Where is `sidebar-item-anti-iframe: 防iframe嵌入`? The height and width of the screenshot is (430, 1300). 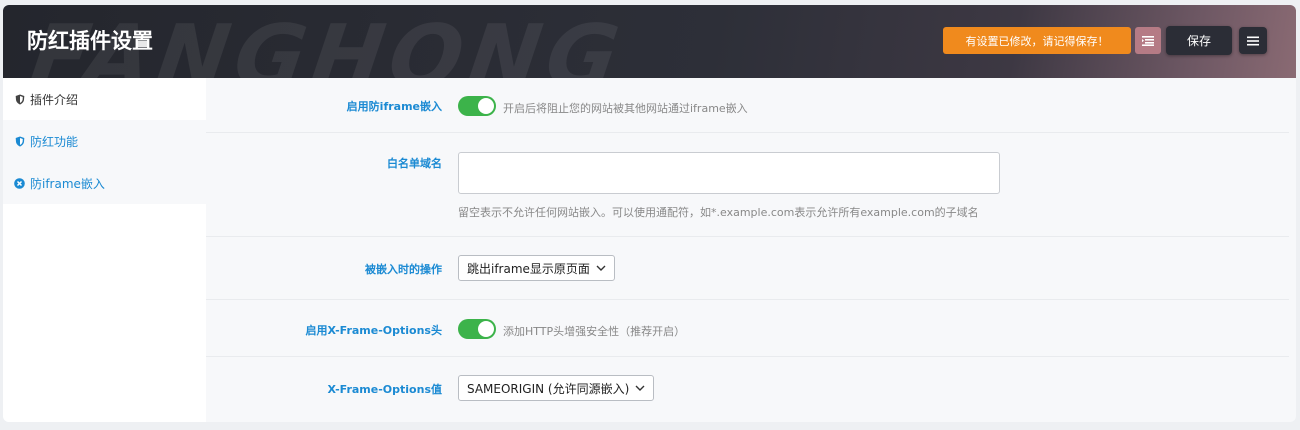
sidebar-item-anti-iframe: 防iframe嵌入 is located at coordinates (104, 183).